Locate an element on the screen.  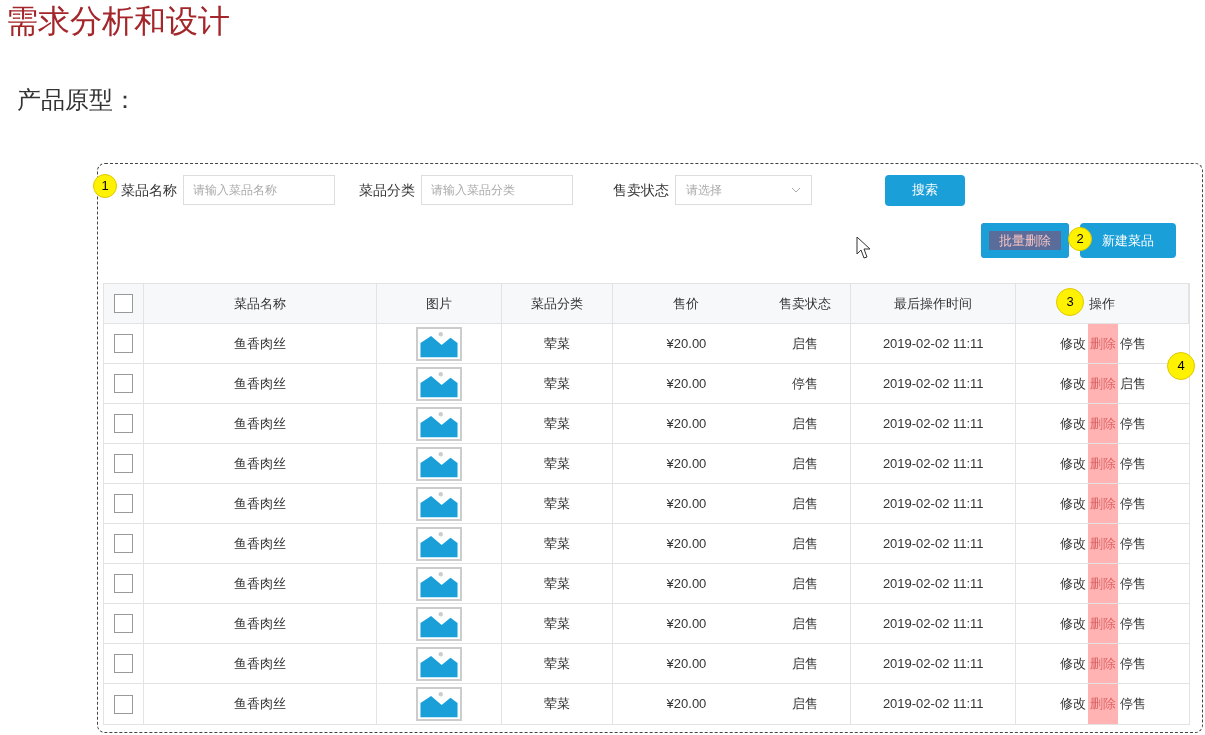
column-header: 图片 is located at coordinates (438, 303).